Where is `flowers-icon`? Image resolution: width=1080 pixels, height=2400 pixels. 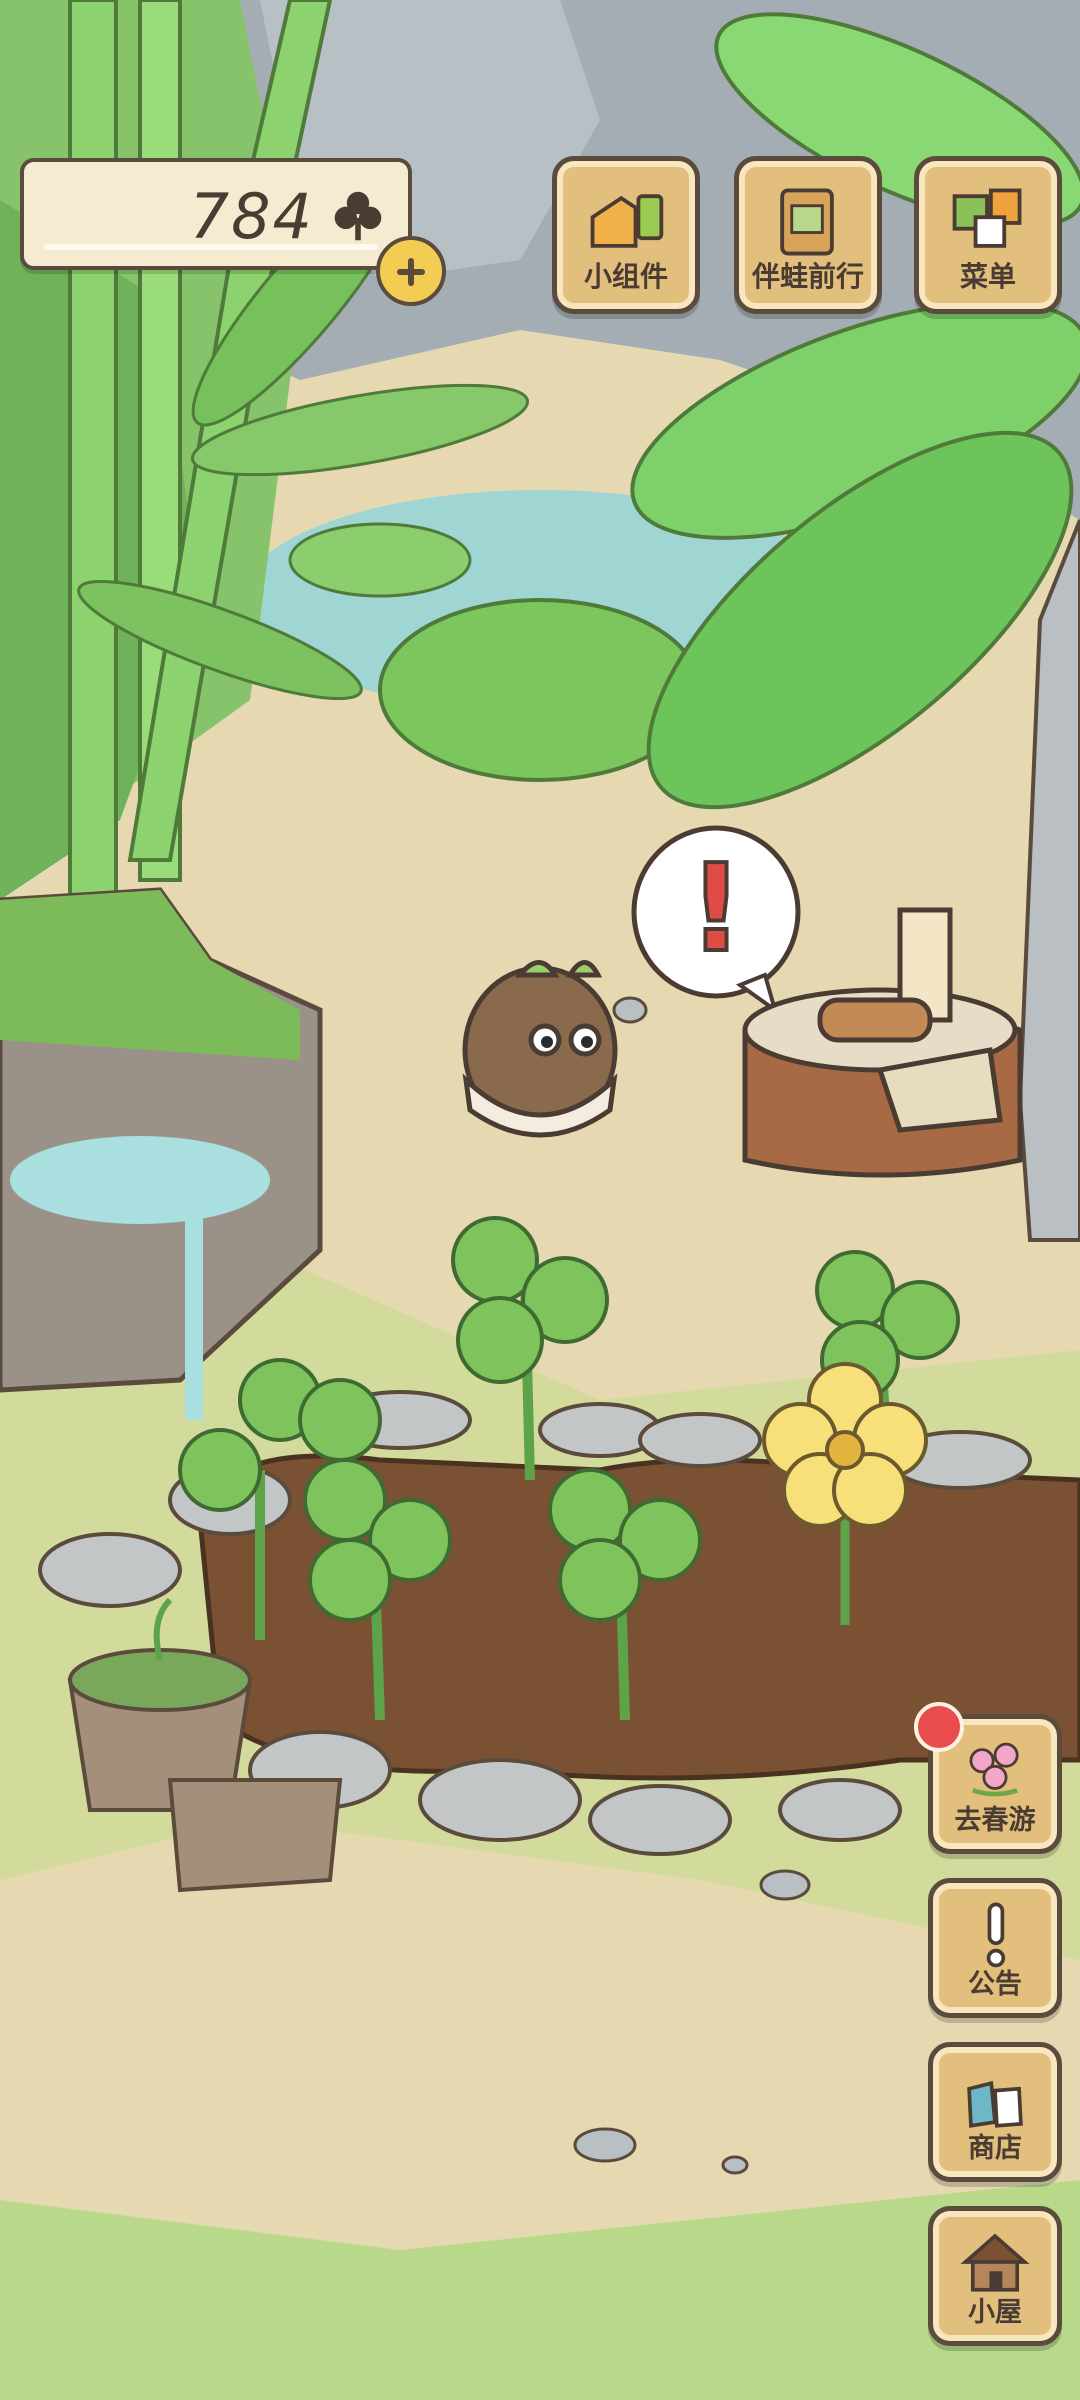 flowers-icon is located at coordinates (994, 1769).